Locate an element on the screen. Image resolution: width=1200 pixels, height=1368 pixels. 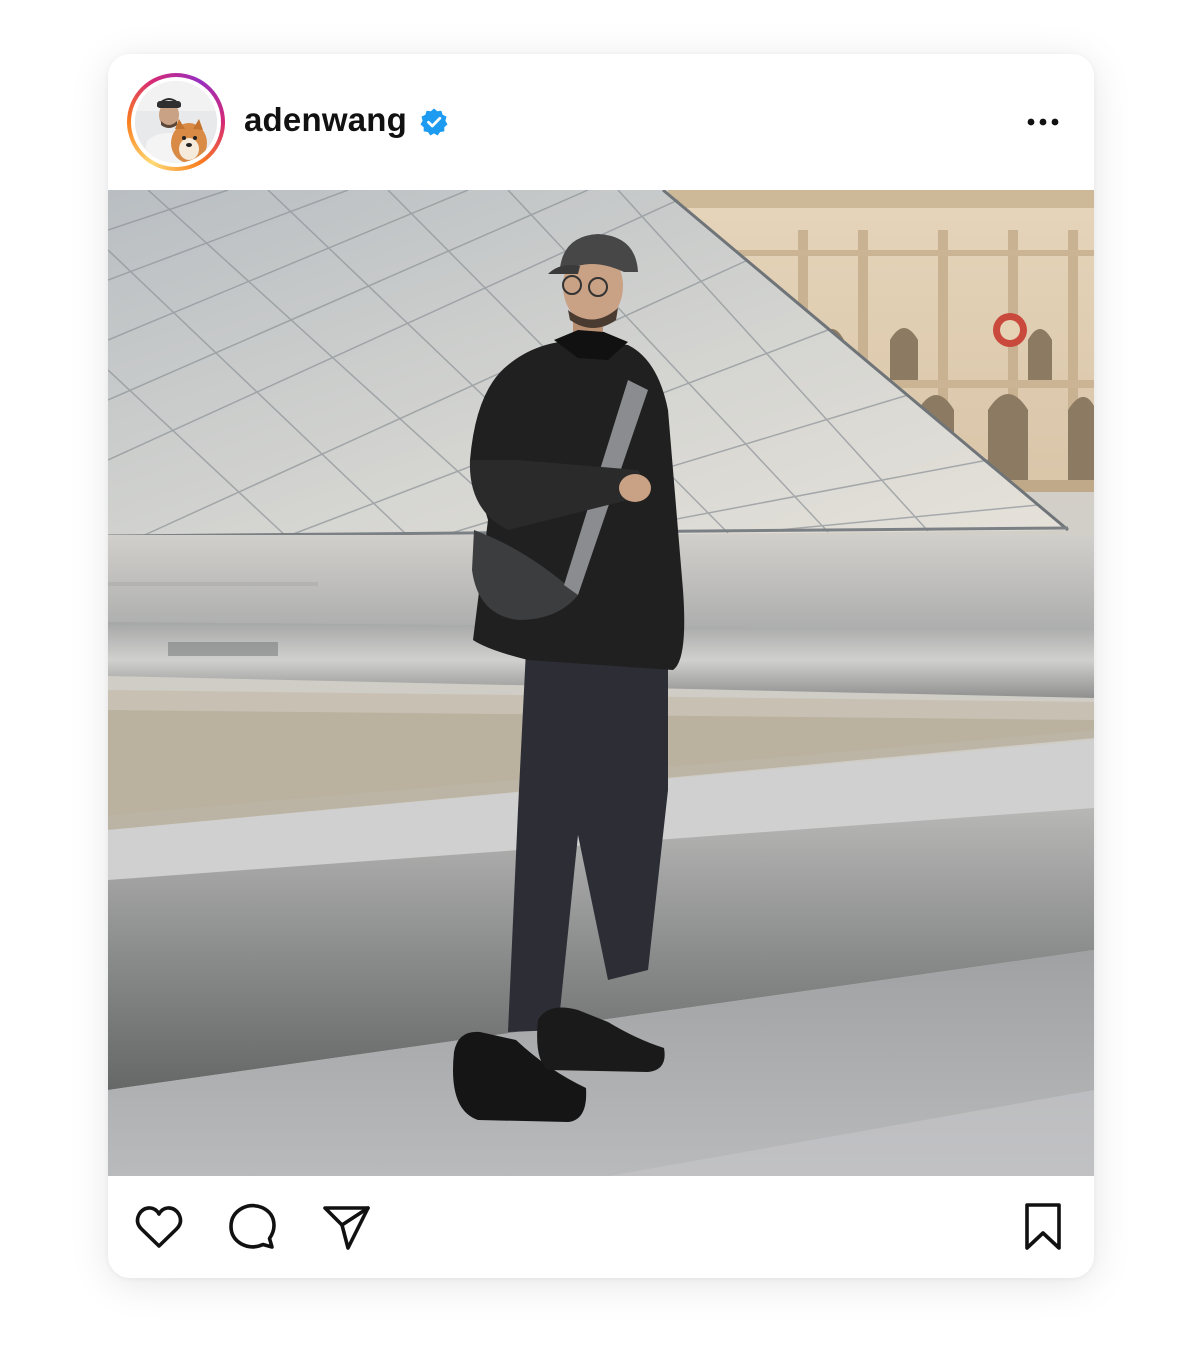
verified-badge-icon is located at coordinates (434, 122).